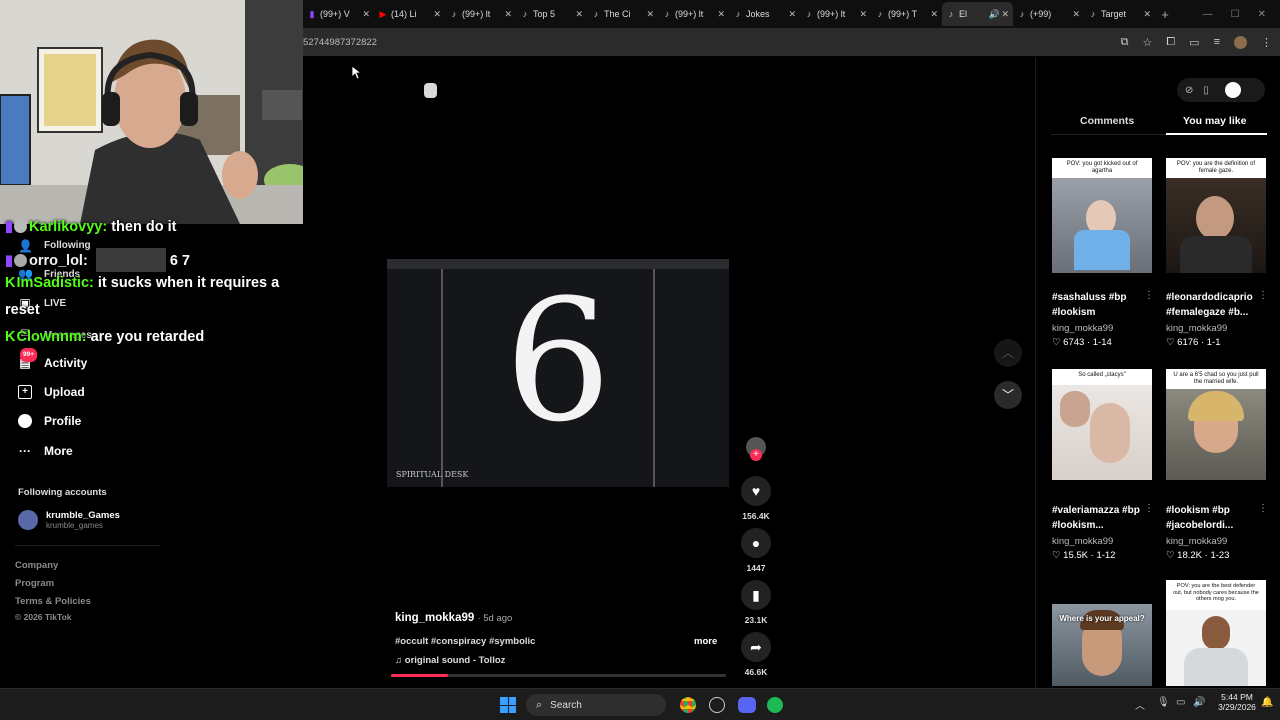 The image size is (1280, 720). What do you see at coordinates (1165, 14) in the screenshot?
I see `new-tab-button: +` at bounding box center [1165, 14].